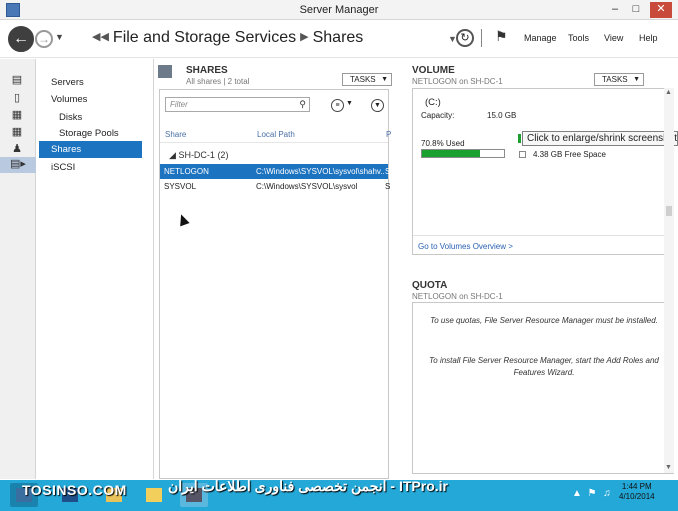 The image size is (678, 511). What do you see at coordinates (17, 131) in the screenshot?
I see `servers-group-icon: ▦` at bounding box center [17, 131].